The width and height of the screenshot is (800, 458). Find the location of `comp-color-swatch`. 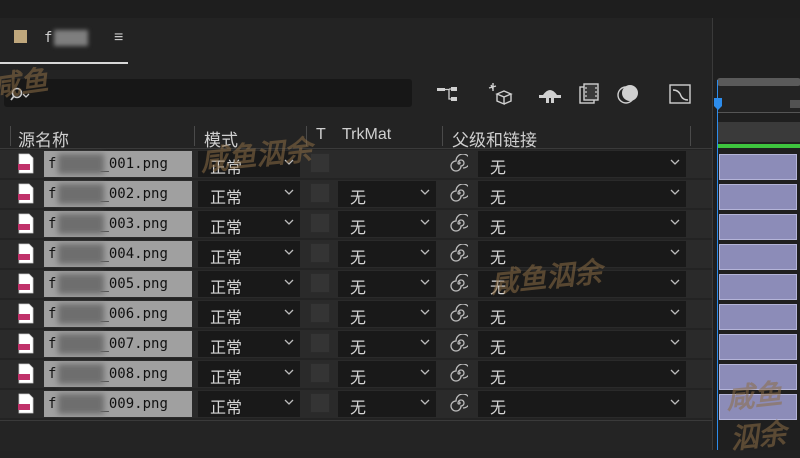

comp-color-swatch is located at coordinates (20, 36).